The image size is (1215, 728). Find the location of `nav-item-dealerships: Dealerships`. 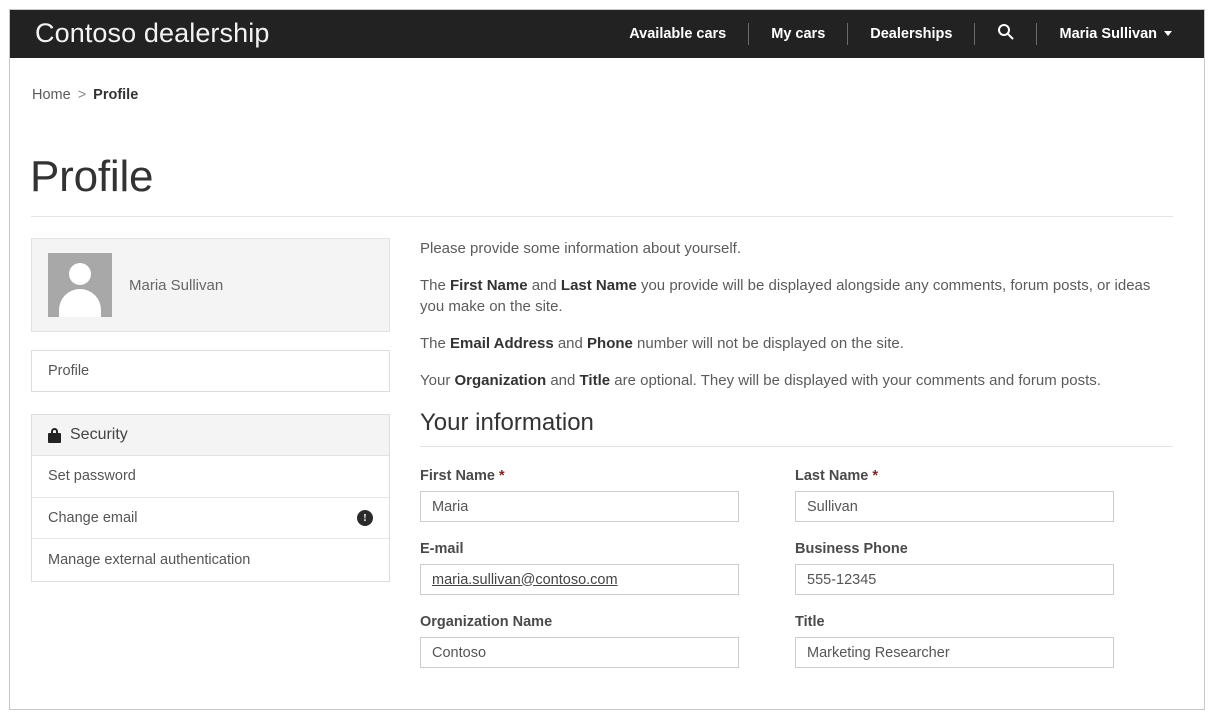

nav-item-dealerships: Dealerships is located at coordinates (911, 34).